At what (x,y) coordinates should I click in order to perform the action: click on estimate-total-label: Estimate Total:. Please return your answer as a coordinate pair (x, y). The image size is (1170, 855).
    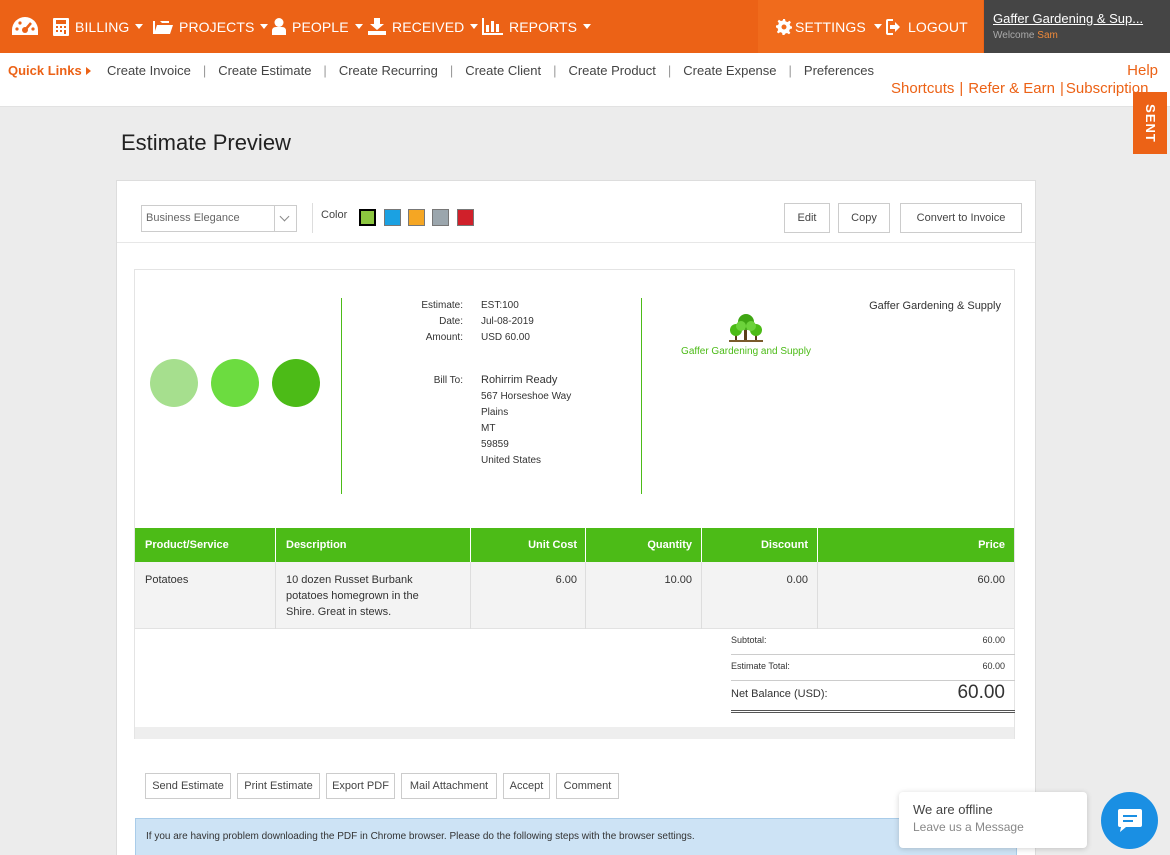
    Looking at the image, I should click on (760, 666).